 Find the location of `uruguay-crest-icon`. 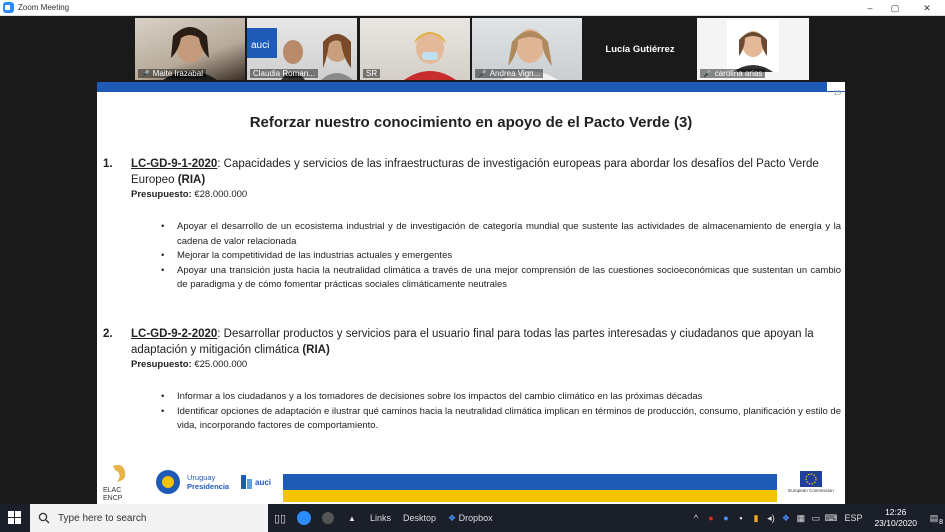

uruguay-crest-icon is located at coordinates (168, 482).